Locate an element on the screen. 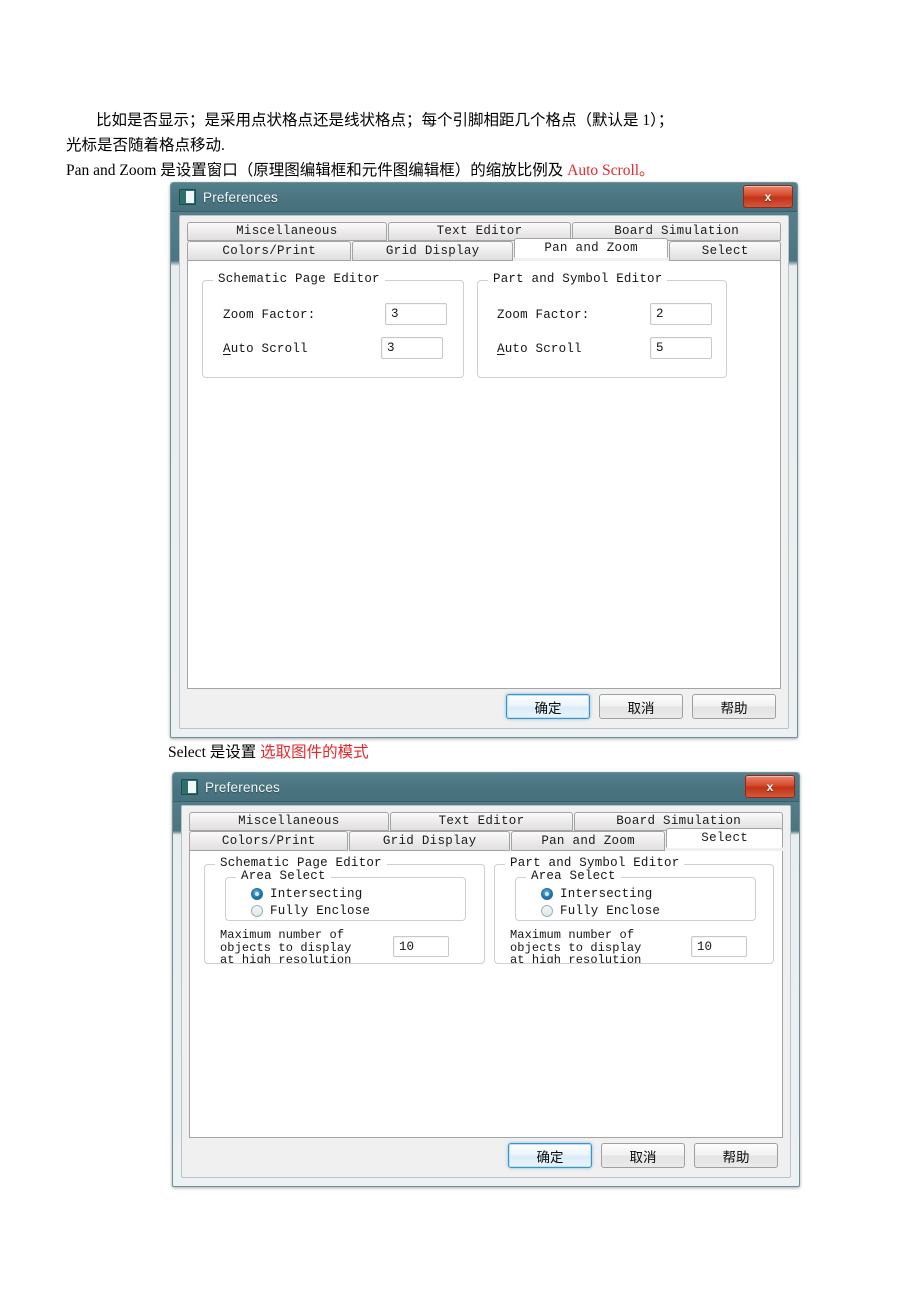 The image size is (920, 1302). paragraph1-line1: 比如是否显示；是采用点状格点还是线状格点；每个引脚相距几个格点（默认是 1）； is located at coordinates (385, 120).